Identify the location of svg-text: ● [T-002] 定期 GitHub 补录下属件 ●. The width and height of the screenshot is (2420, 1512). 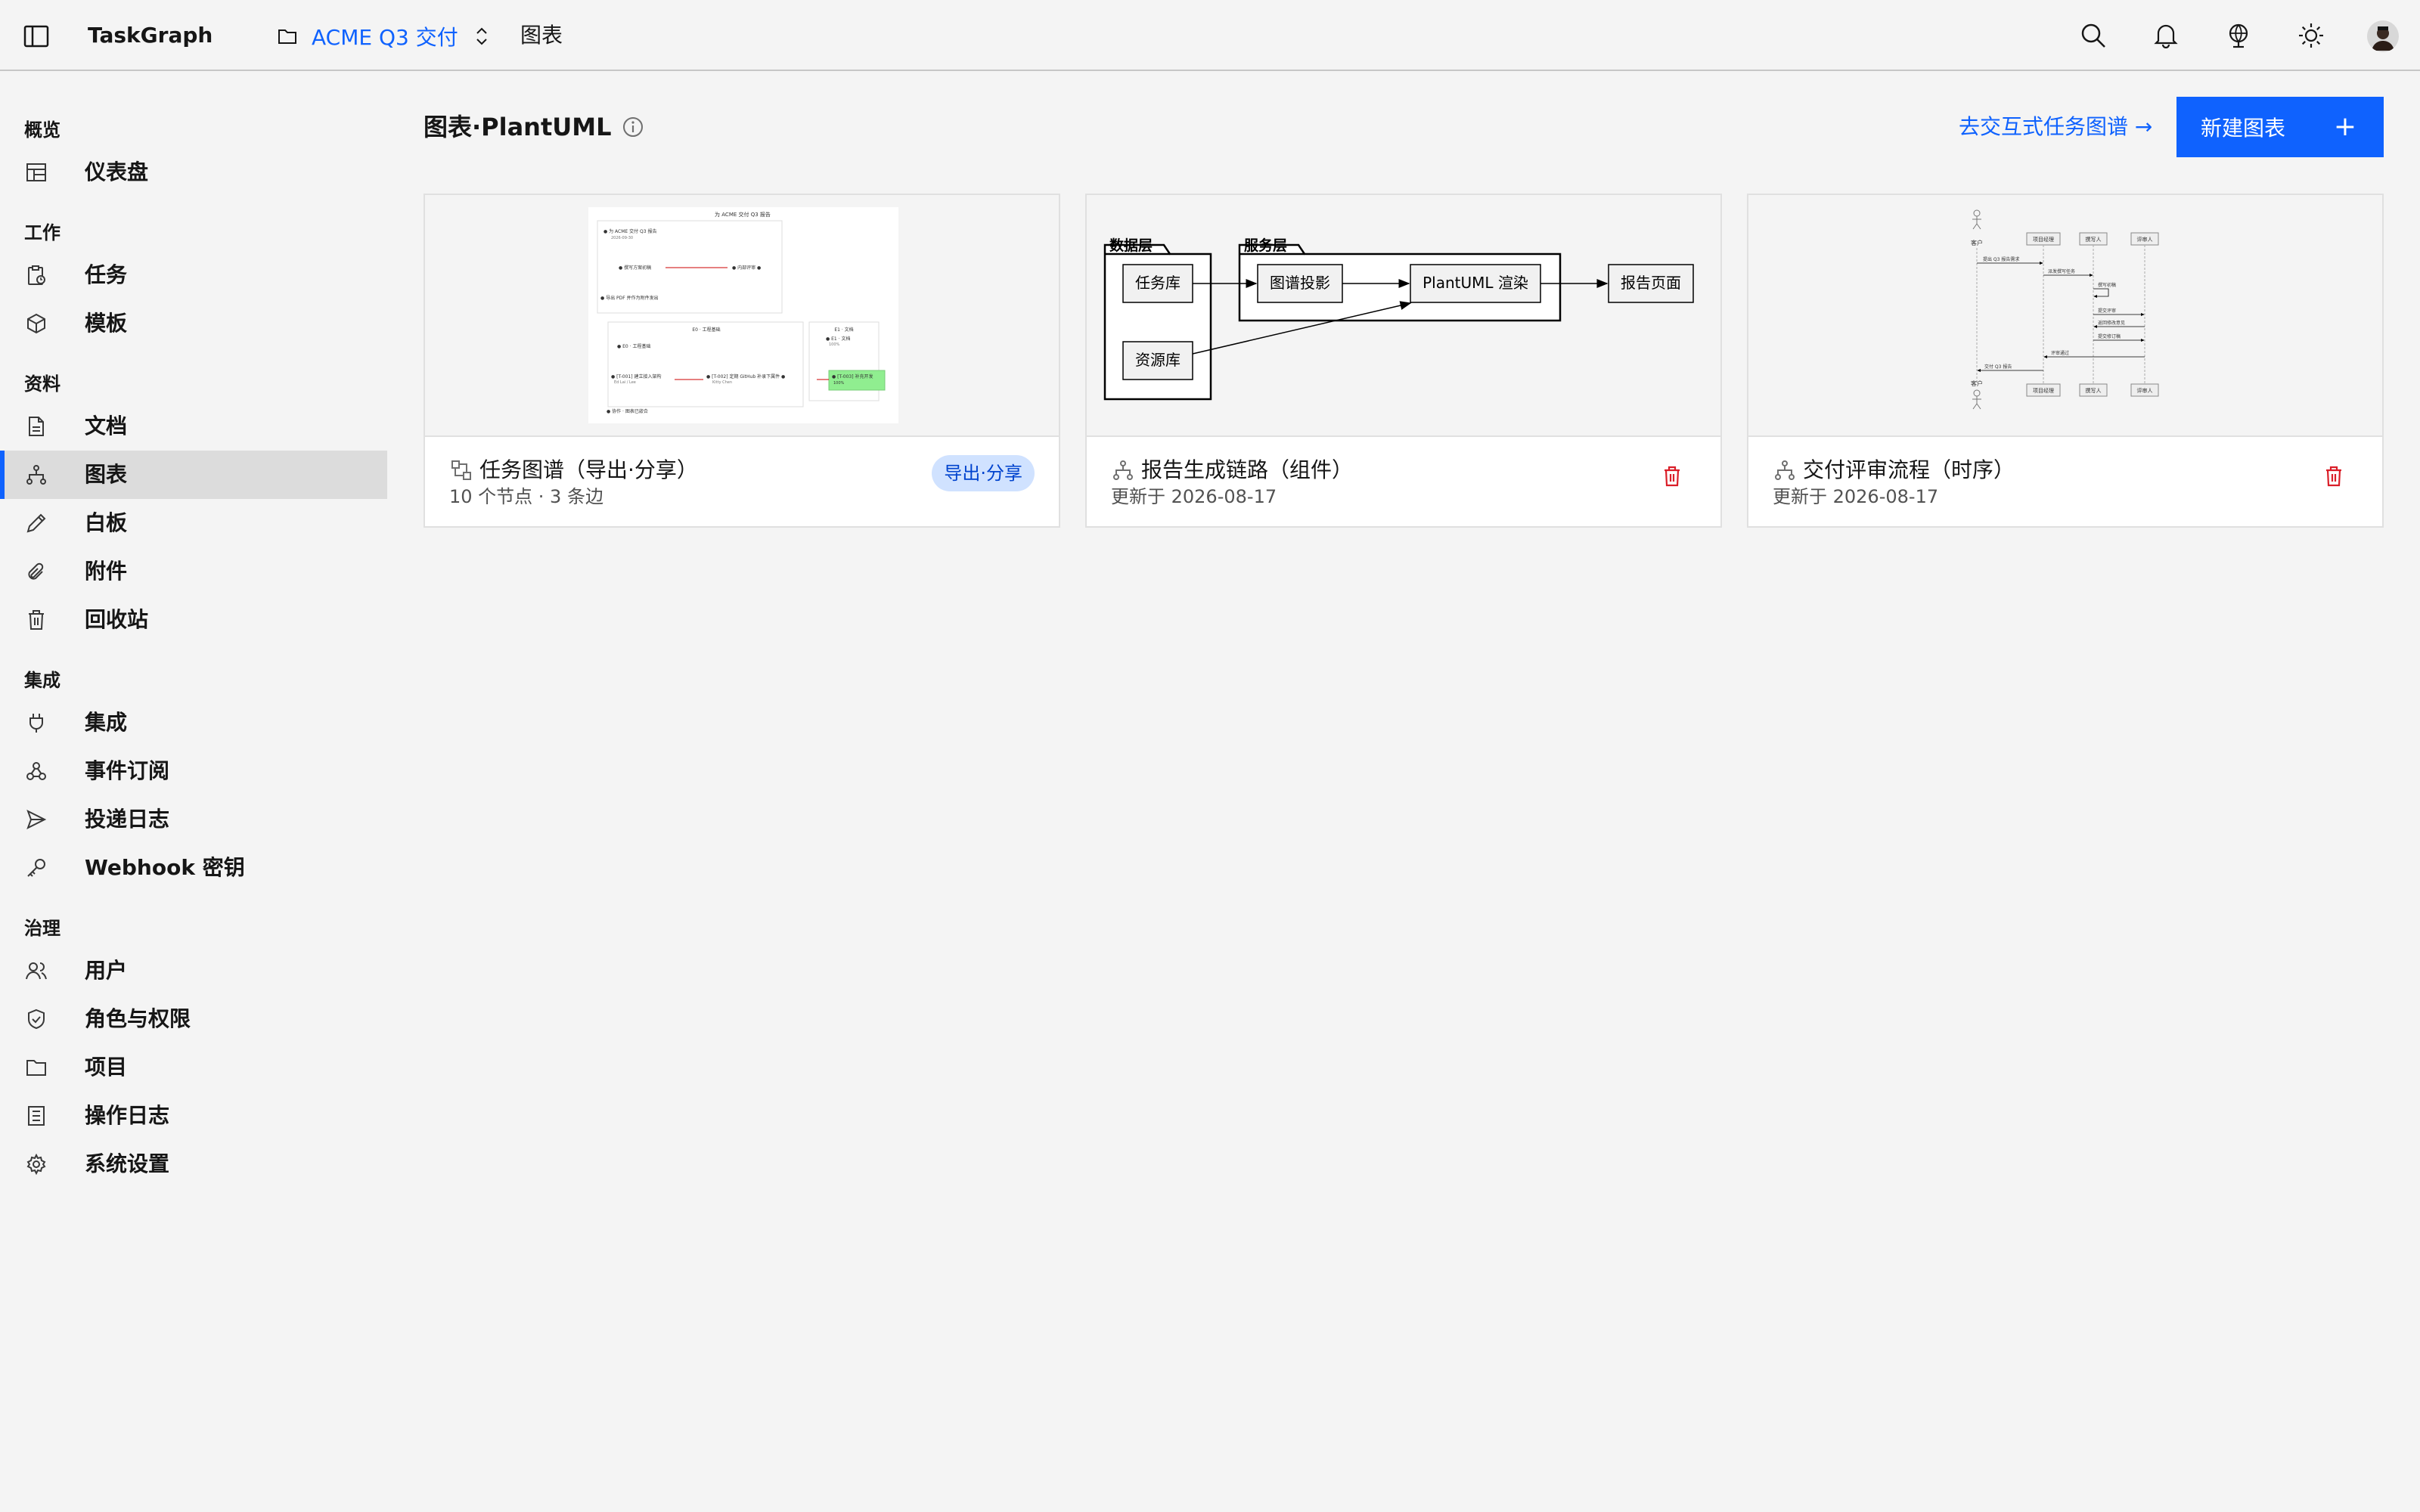
(745, 376).